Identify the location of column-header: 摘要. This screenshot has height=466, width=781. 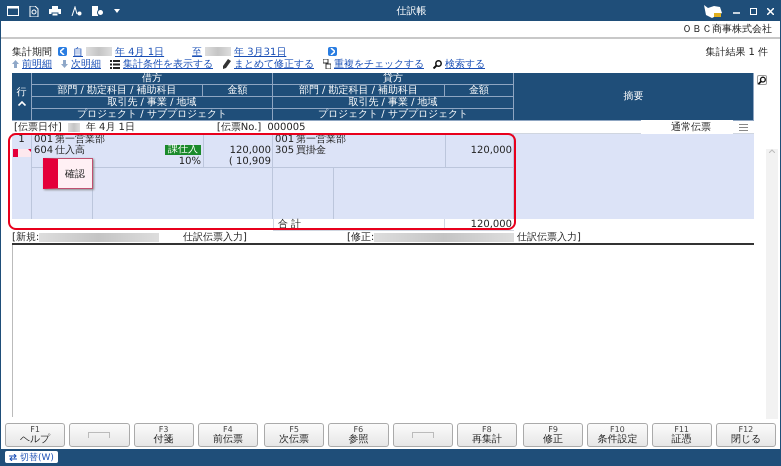
(634, 96).